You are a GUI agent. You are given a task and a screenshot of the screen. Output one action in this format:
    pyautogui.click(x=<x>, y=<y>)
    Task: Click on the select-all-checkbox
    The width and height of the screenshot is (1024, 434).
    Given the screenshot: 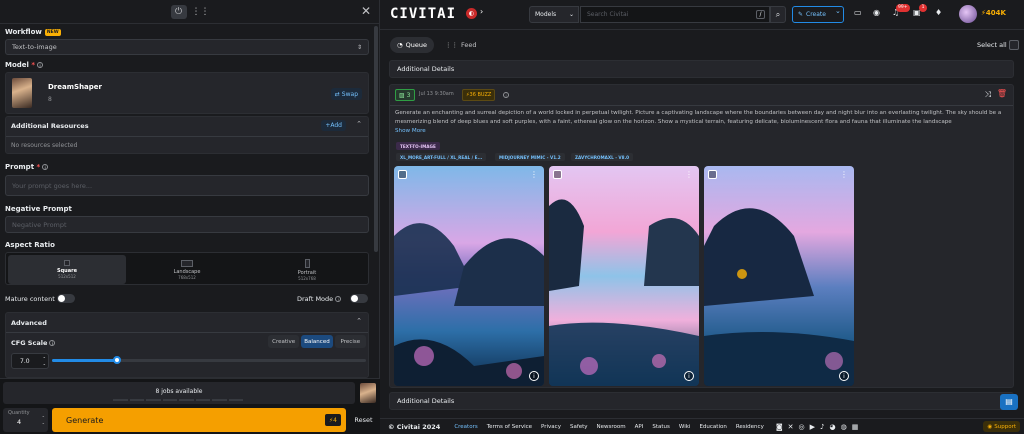 What is the action you would take?
    pyautogui.click(x=1014, y=45)
    